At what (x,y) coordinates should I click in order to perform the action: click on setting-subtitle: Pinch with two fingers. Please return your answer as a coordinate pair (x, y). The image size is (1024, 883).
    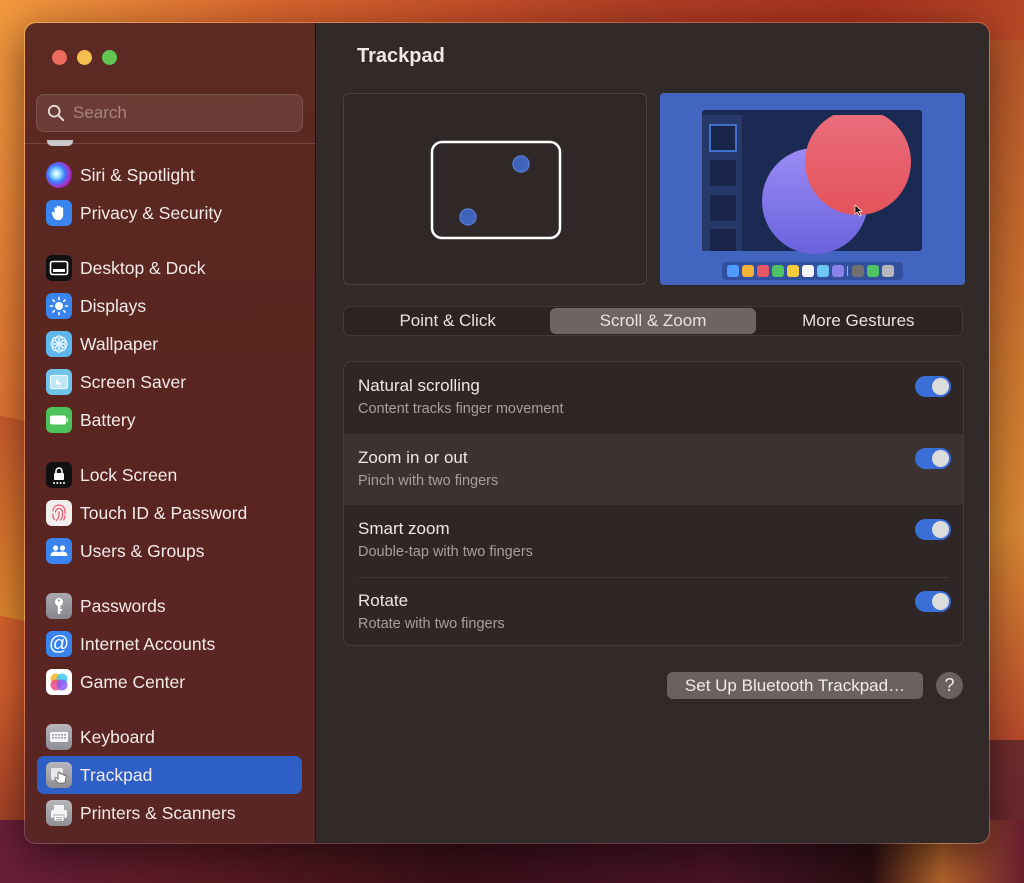
    Looking at the image, I should click on (428, 480).